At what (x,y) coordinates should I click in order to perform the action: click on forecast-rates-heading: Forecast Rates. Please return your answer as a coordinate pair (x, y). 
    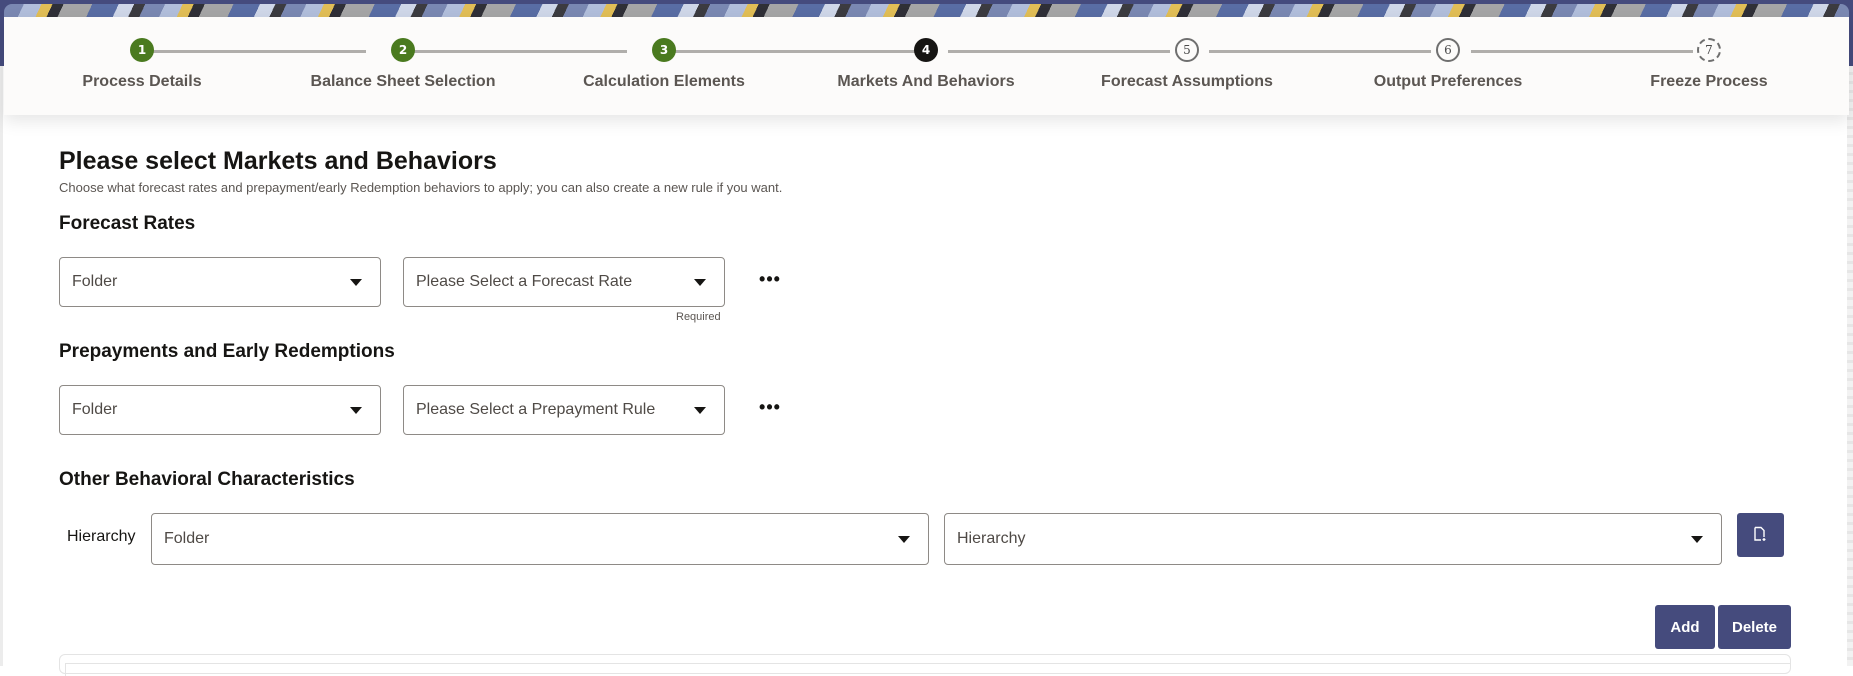
    Looking at the image, I should click on (127, 223).